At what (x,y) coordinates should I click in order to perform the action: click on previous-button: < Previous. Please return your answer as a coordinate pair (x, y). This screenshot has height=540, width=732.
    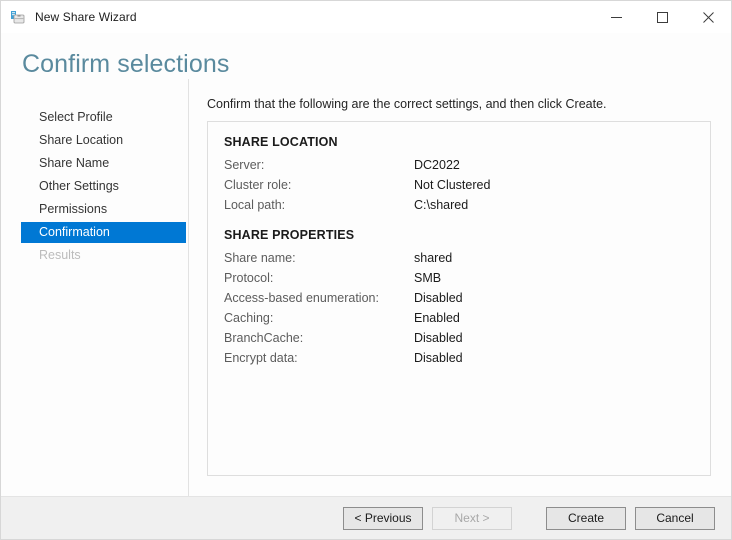
    Looking at the image, I should click on (383, 518).